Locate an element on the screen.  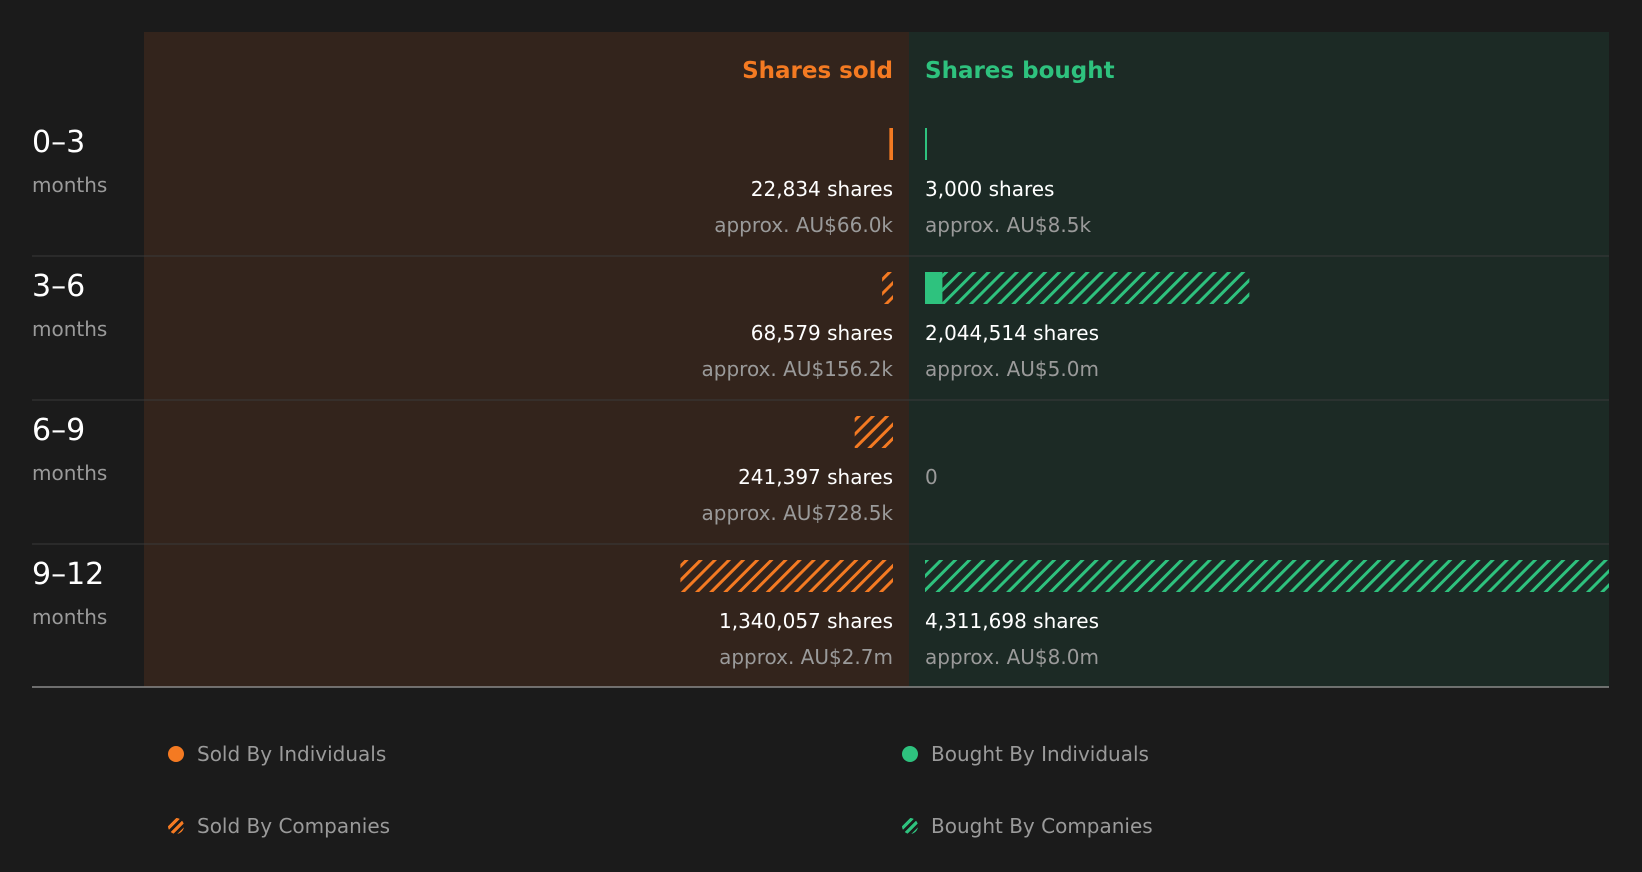
bought-header: Shares bought is located at coordinates (1020, 71).